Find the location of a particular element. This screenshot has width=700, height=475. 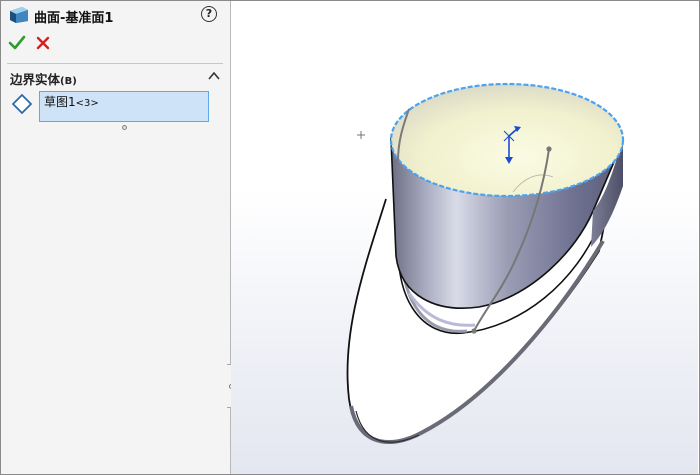

boundary-entities-list: 草图1<3> is located at coordinates (124, 106).